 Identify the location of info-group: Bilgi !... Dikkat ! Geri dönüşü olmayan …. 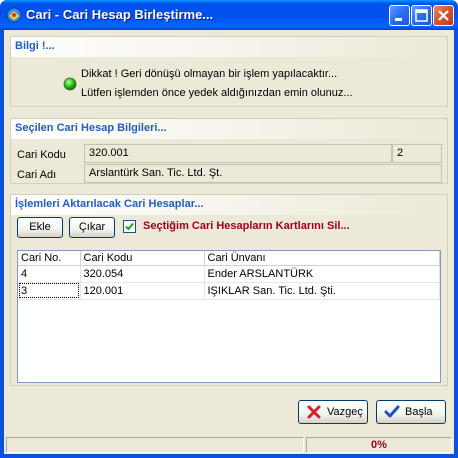
(229, 71).